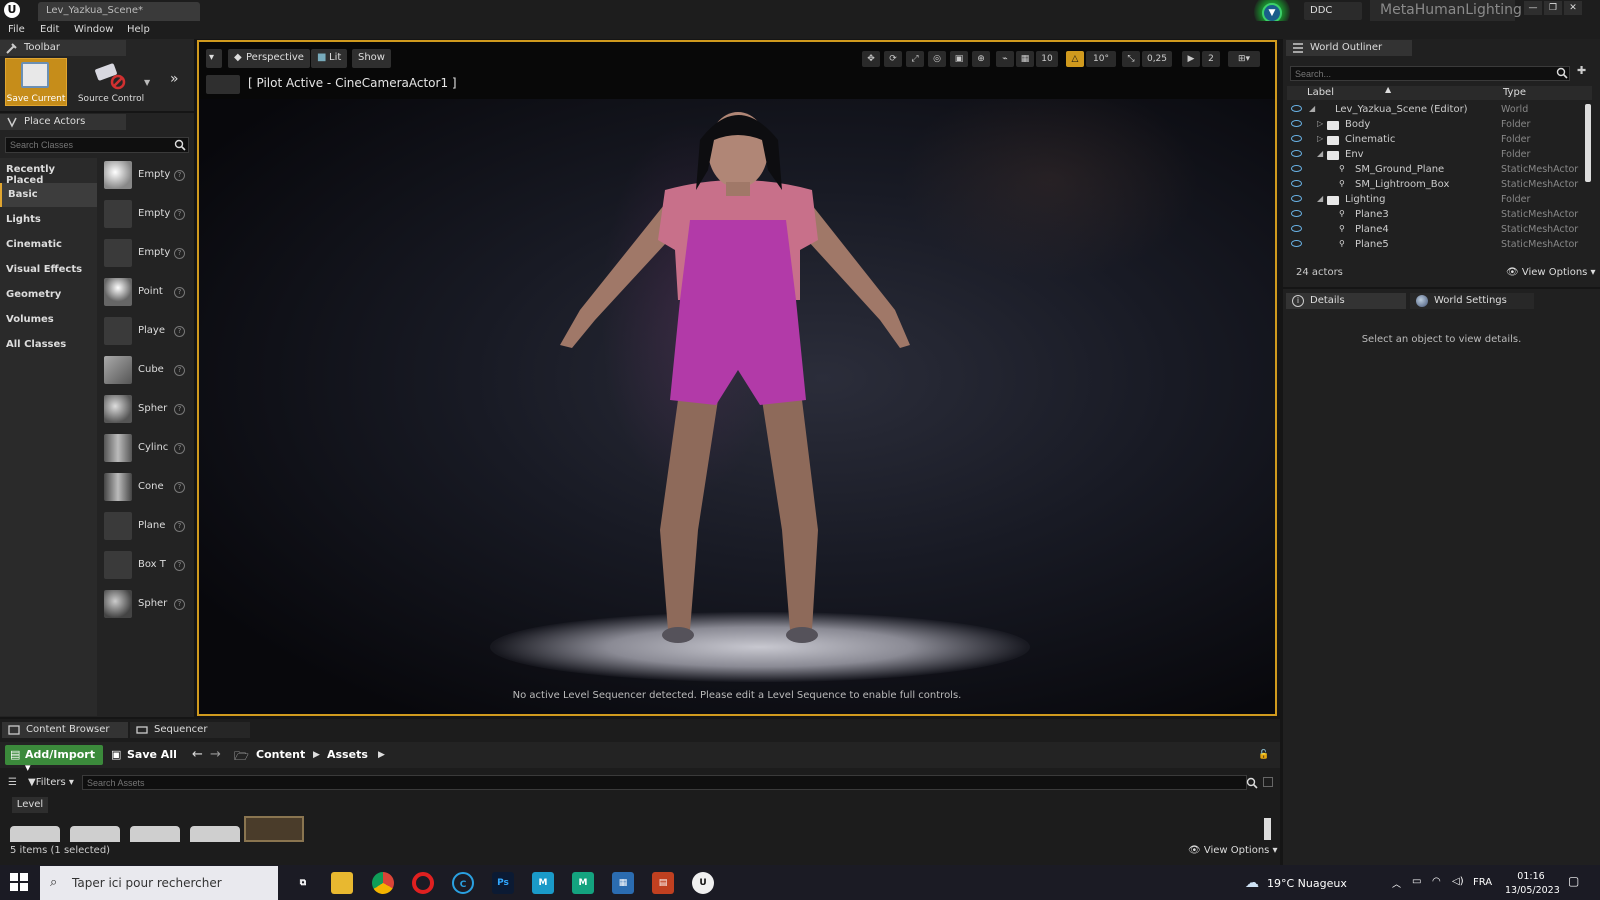  I want to click on outliner-scrollbar, so click(1588, 143).